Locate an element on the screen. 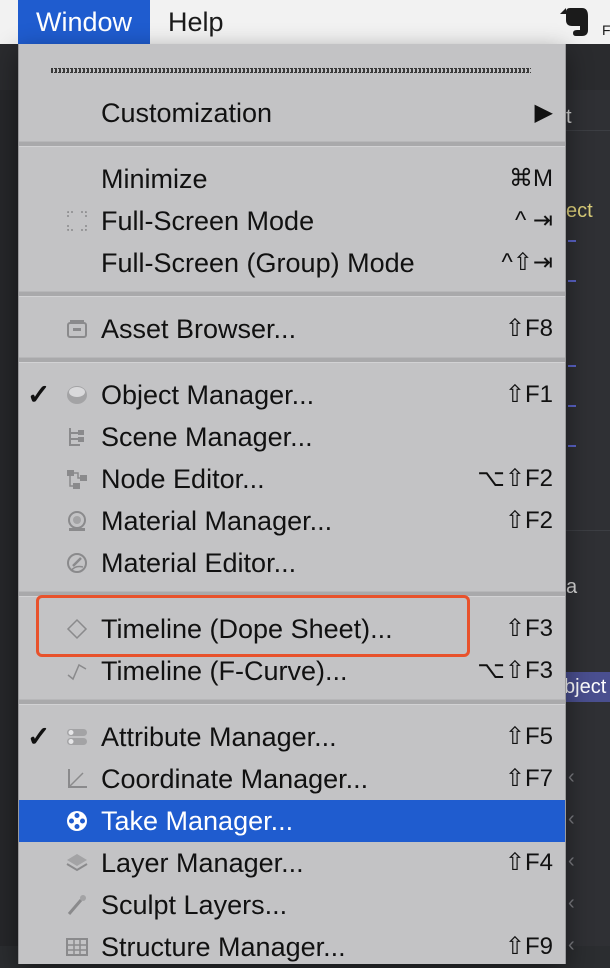 This screenshot has width=610, height=968. menu-item-label: Full-Screen (Group) Mode is located at coordinates (258, 263).